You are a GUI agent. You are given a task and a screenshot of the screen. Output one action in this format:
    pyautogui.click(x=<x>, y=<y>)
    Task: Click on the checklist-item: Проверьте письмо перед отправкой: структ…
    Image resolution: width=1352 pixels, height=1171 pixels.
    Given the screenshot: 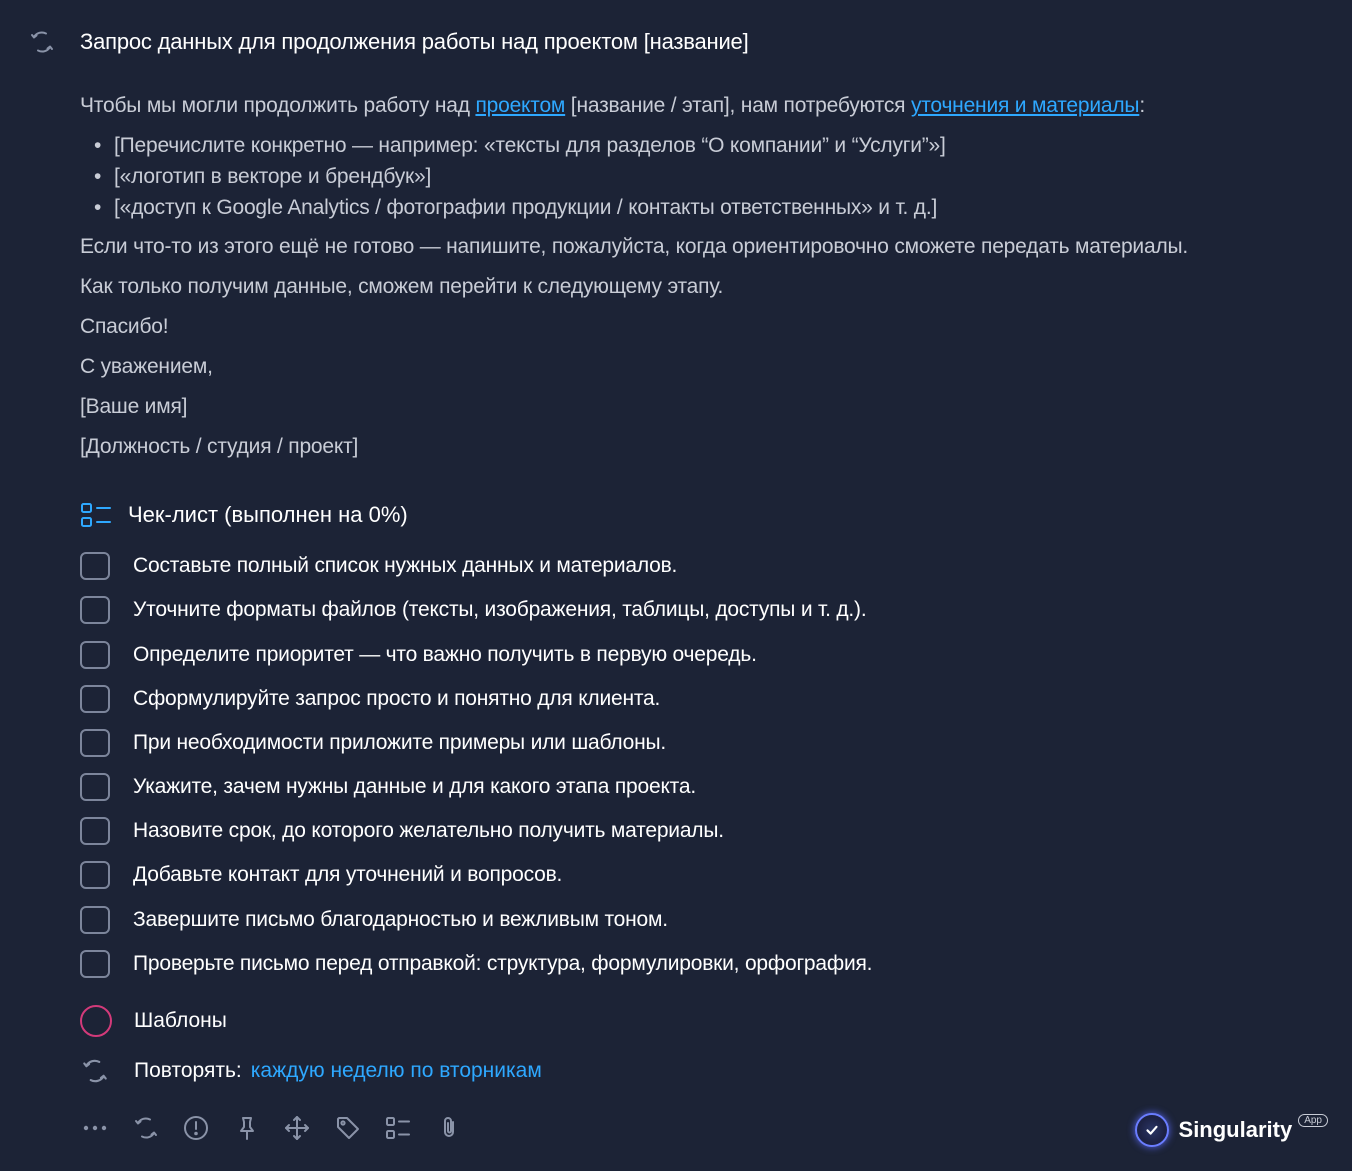 What is the action you would take?
    pyautogui.click(x=476, y=964)
    